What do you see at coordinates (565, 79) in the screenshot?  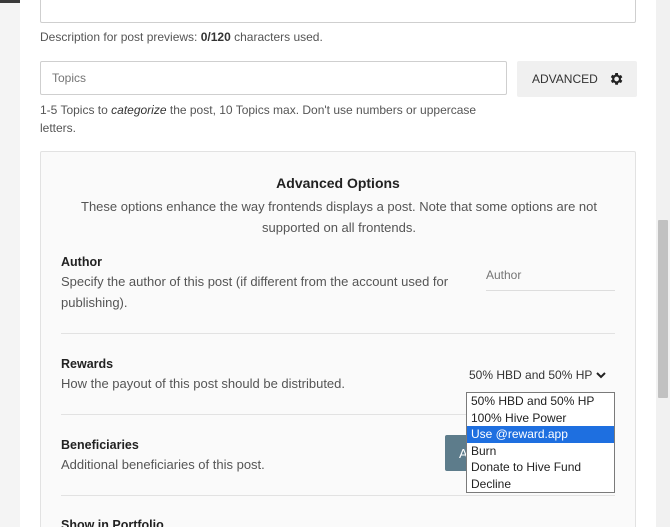 I see `advanced-button-label: ADVANCED` at bounding box center [565, 79].